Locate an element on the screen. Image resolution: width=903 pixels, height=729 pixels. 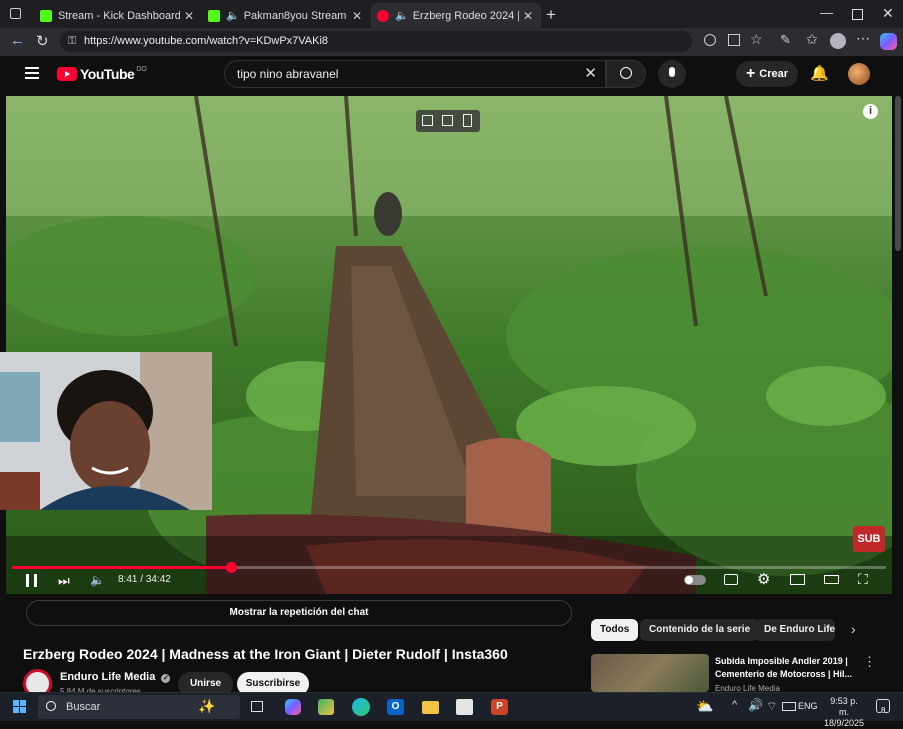
notification-center-icon: 8 is located at coordinates (883, 707).